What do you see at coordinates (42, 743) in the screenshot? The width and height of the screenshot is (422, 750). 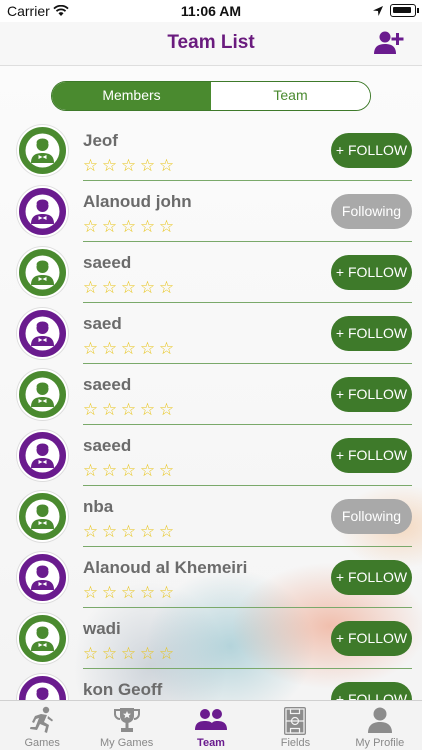 I see `tab-games-label: Games` at bounding box center [42, 743].